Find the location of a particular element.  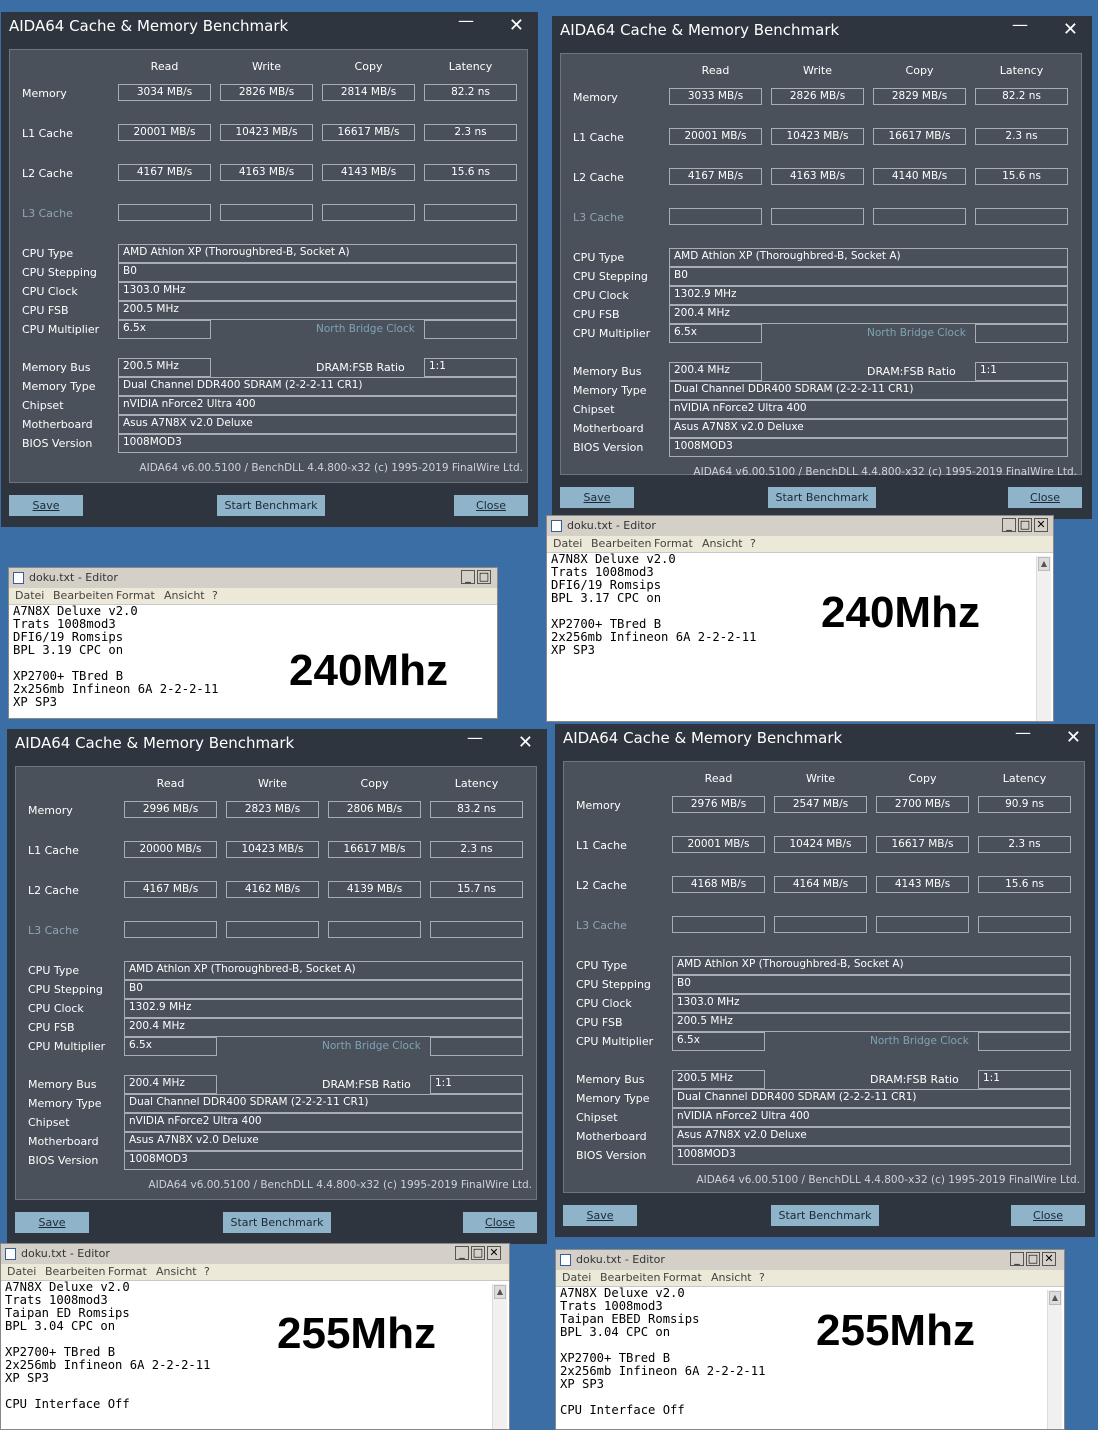

north-bridge-clock-label: North Bridge Clock is located at coordinates (919, 1041).